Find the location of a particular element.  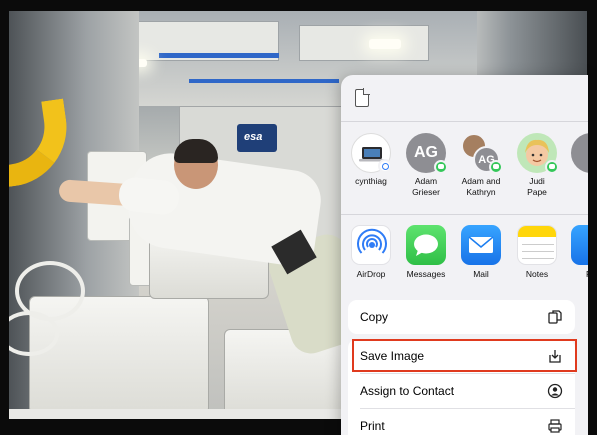

app-label: Messages is located at coordinates (426, 274).